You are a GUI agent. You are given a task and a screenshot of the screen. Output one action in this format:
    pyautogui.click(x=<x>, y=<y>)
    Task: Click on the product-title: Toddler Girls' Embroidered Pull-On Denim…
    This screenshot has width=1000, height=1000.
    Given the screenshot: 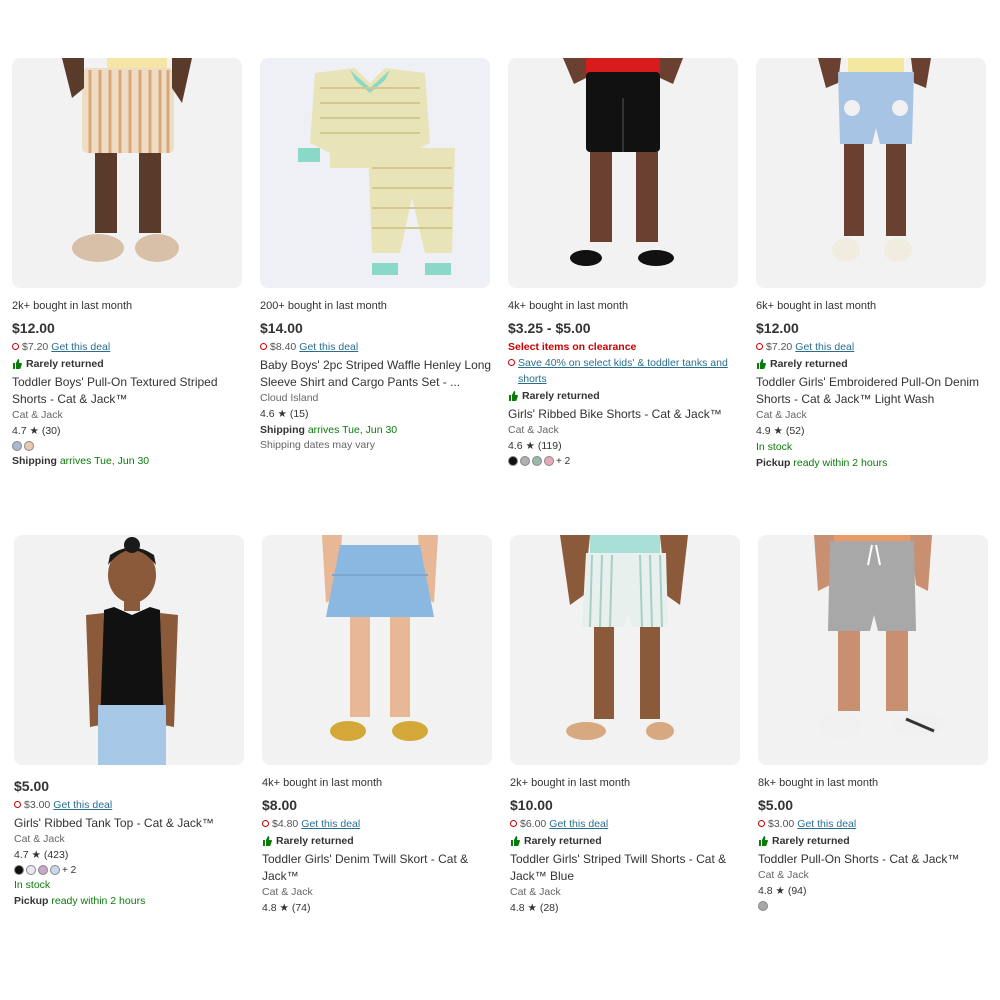 What is the action you would take?
    pyautogui.click(x=872, y=391)
    